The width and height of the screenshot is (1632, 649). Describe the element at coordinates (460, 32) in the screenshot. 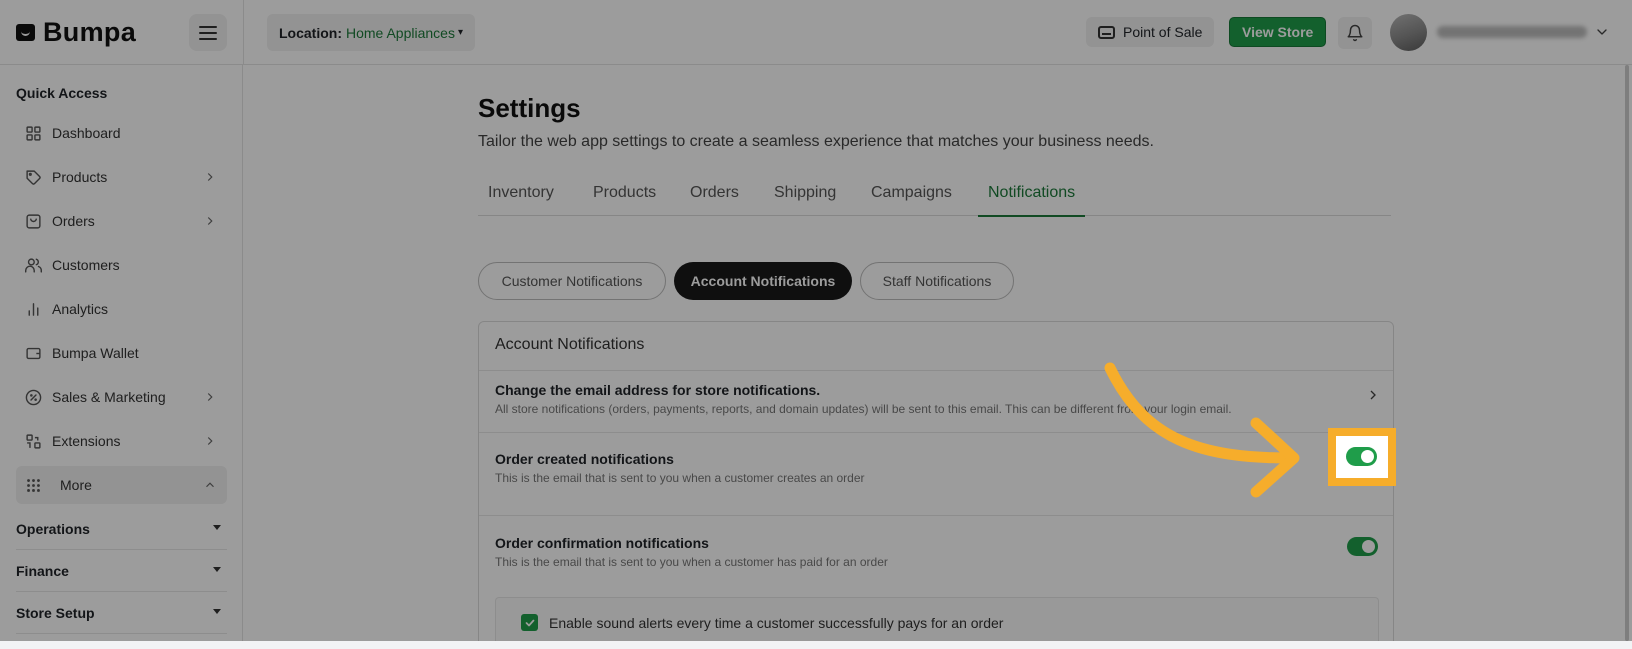

I see `caret-down-icon: ▾` at that location.